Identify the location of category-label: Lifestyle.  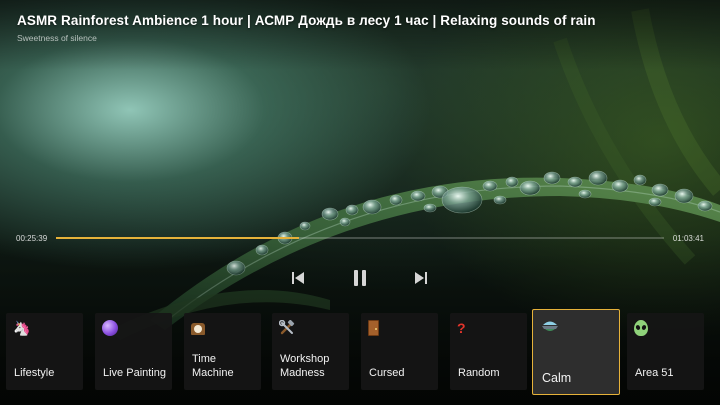
(34, 372).